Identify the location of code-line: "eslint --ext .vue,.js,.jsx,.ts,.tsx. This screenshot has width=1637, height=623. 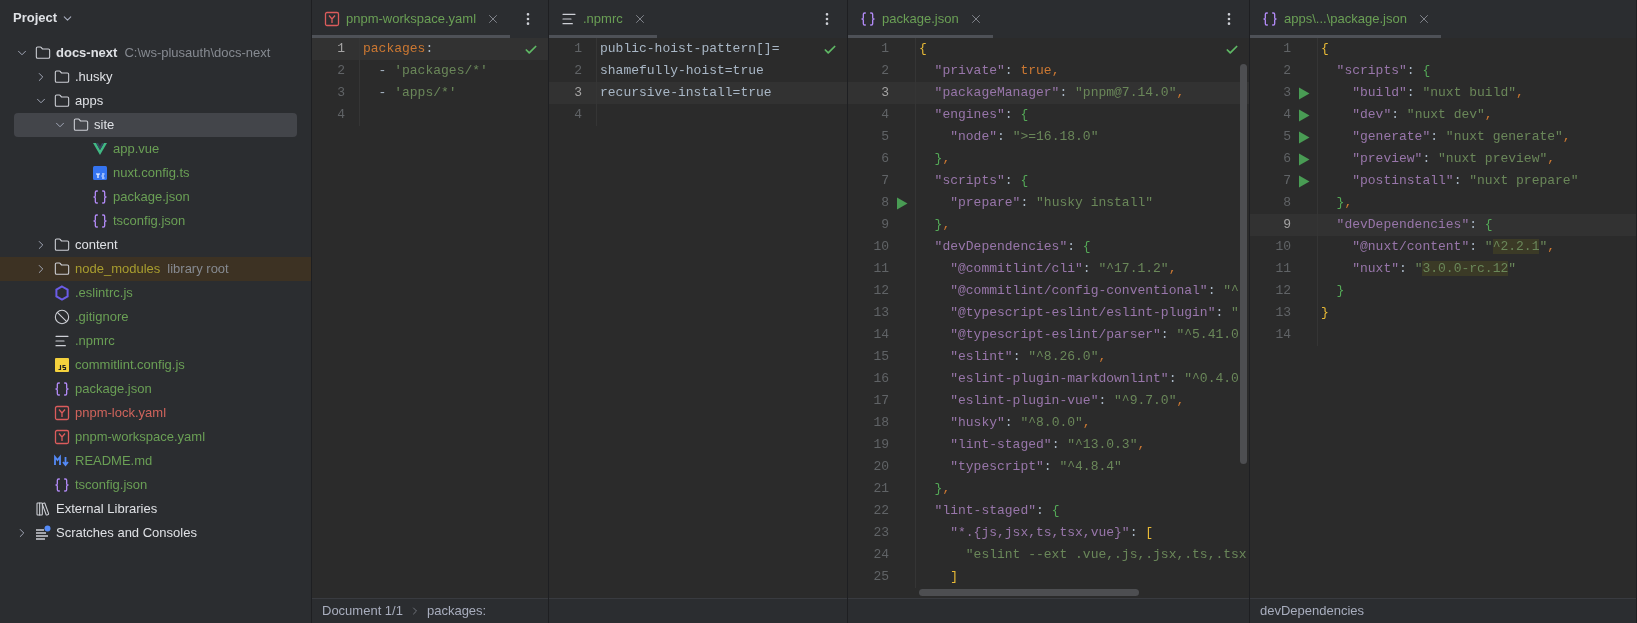
(1105, 555).